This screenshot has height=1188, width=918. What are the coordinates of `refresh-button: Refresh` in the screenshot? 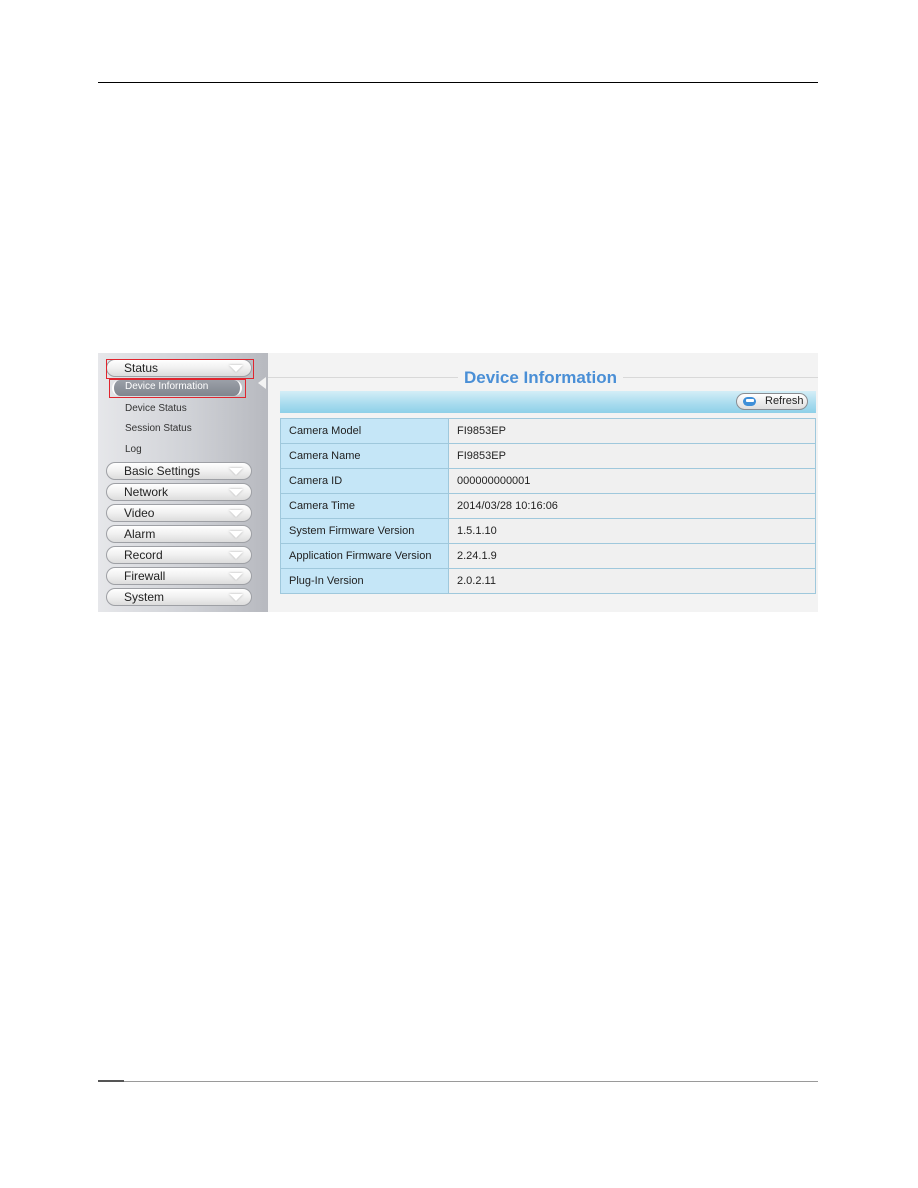 It's located at (772, 401).